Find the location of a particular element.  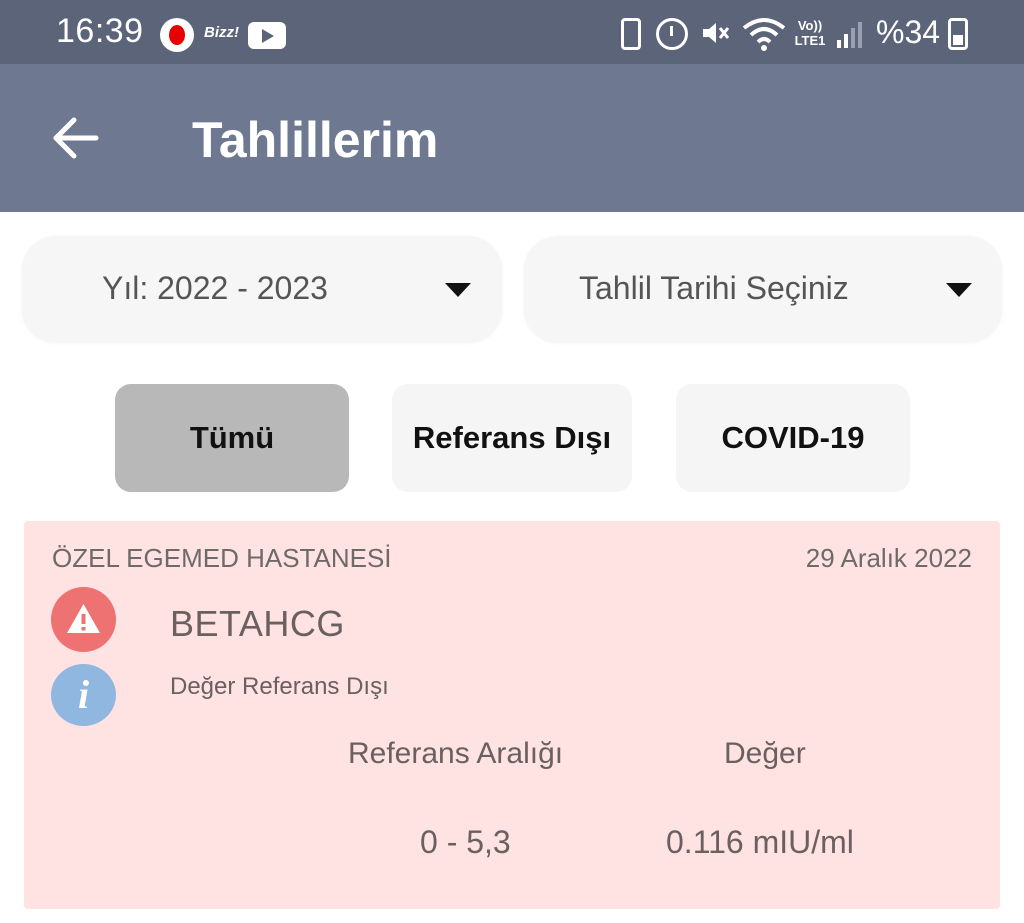

year-dropdown-label: Yıl: 2022 - 2023 is located at coordinates (215, 288).